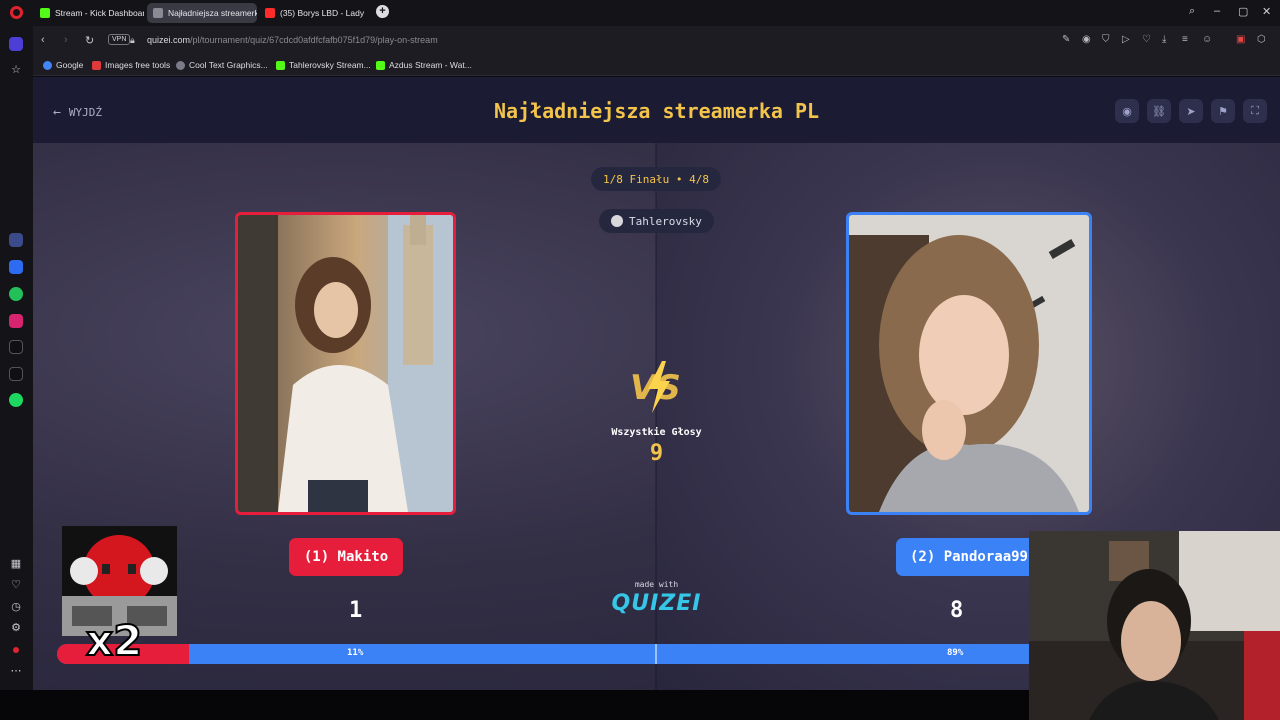 Image resolution: width=1280 pixels, height=720 pixels. I want to click on forward-icon: ›, so click(66, 40).